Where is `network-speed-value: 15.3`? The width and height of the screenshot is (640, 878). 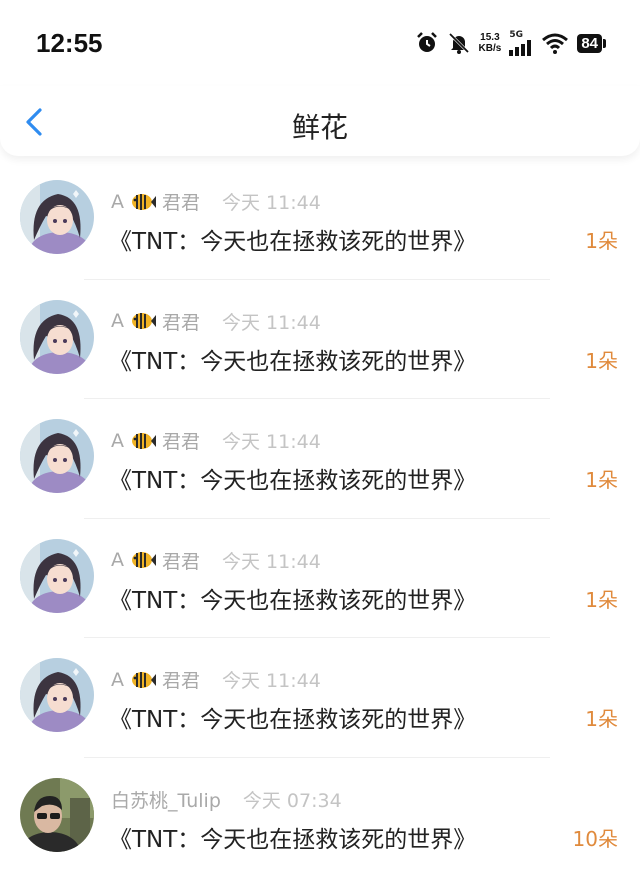
network-speed-value: 15.3 is located at coordinates (490, 37).